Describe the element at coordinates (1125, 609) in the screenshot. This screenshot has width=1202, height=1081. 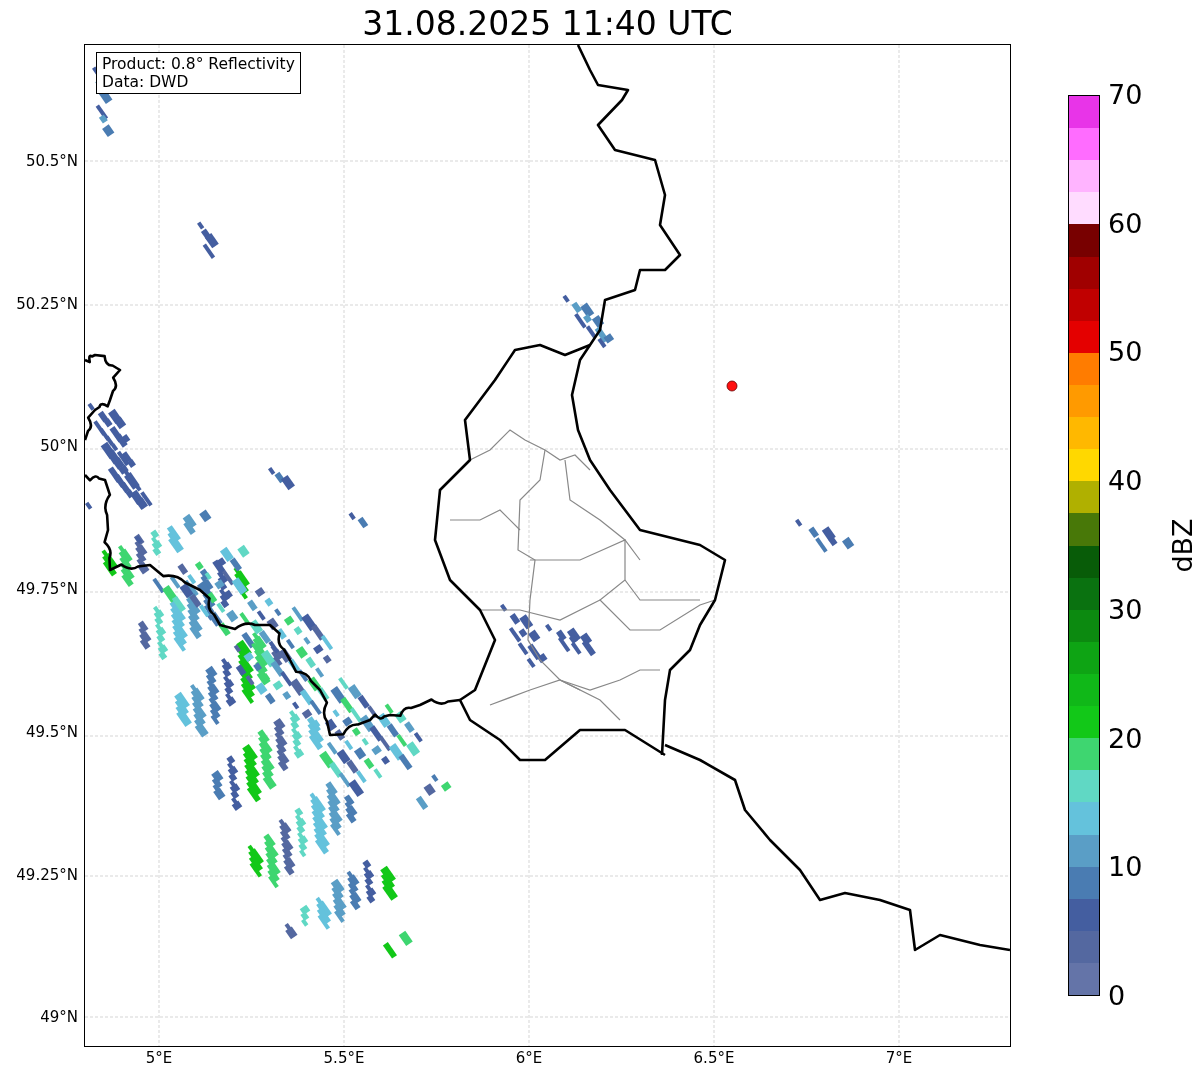
I see `colorbar-tick-label: 30` at that location.